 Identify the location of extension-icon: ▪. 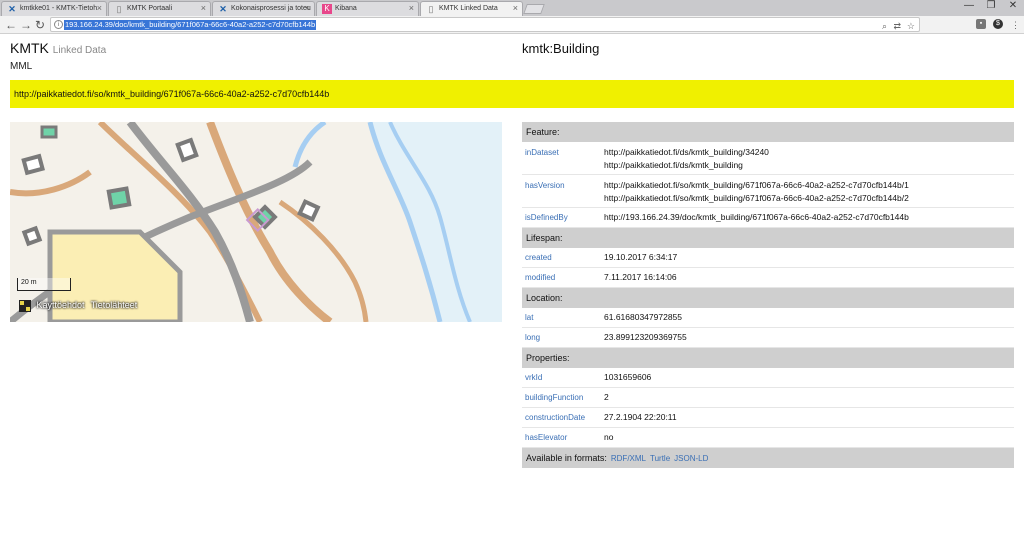
(981, 24).